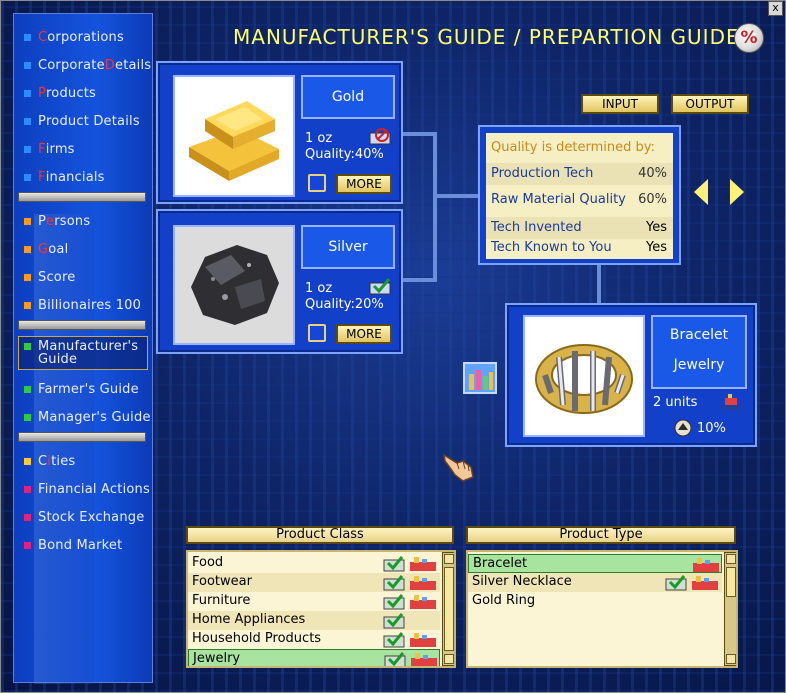  Describe the element at coordinates (314, 582) in the screenshot. I see `list-item: Footwear` at that location.